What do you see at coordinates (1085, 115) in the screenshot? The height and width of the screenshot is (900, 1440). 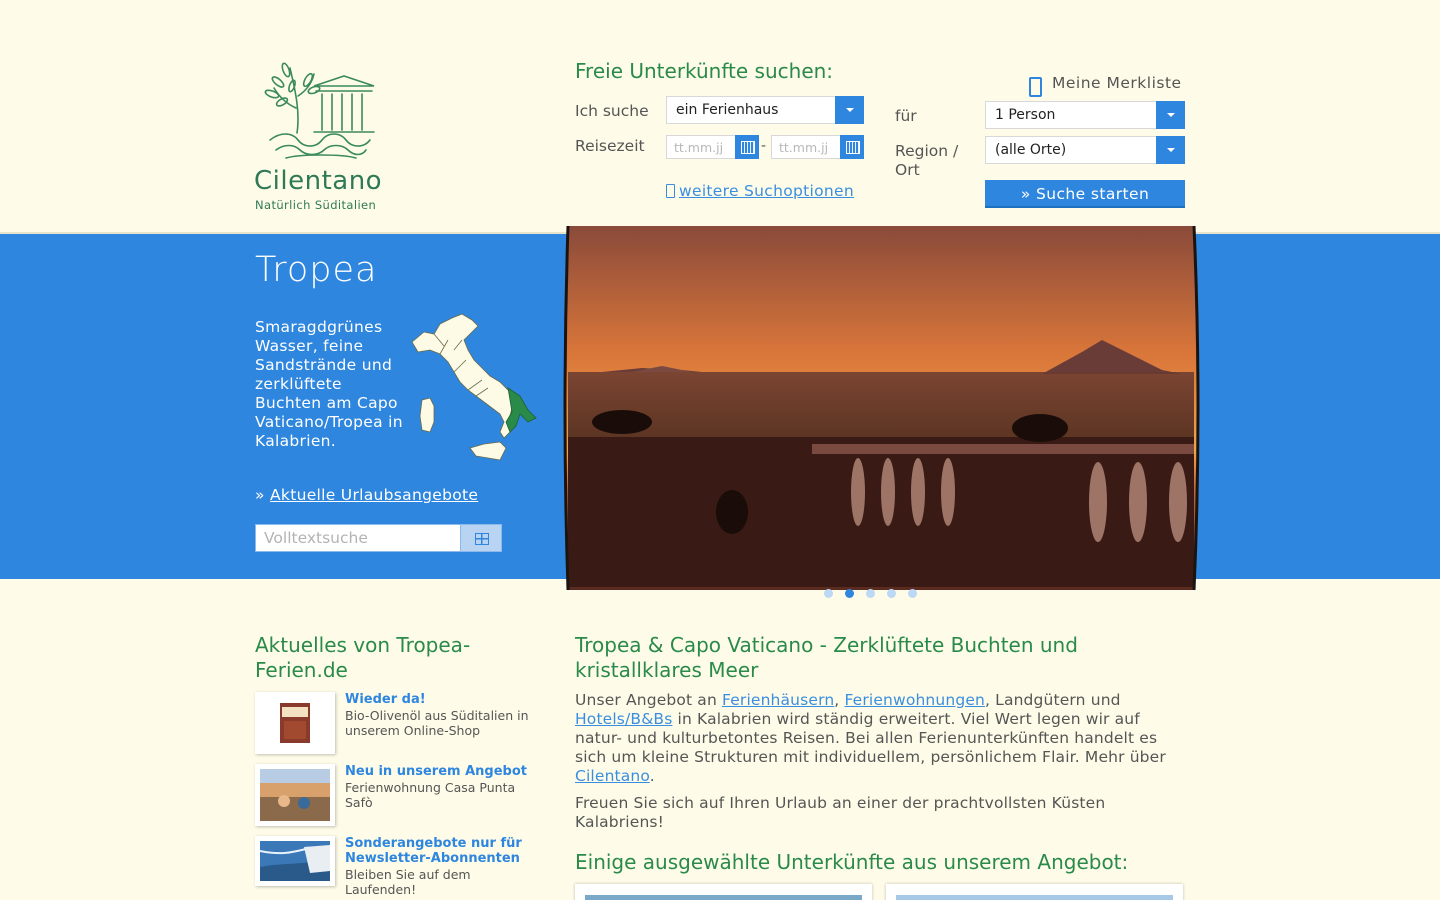 I see `persons-select: 1 Person` at bounding box center [1085, 115].